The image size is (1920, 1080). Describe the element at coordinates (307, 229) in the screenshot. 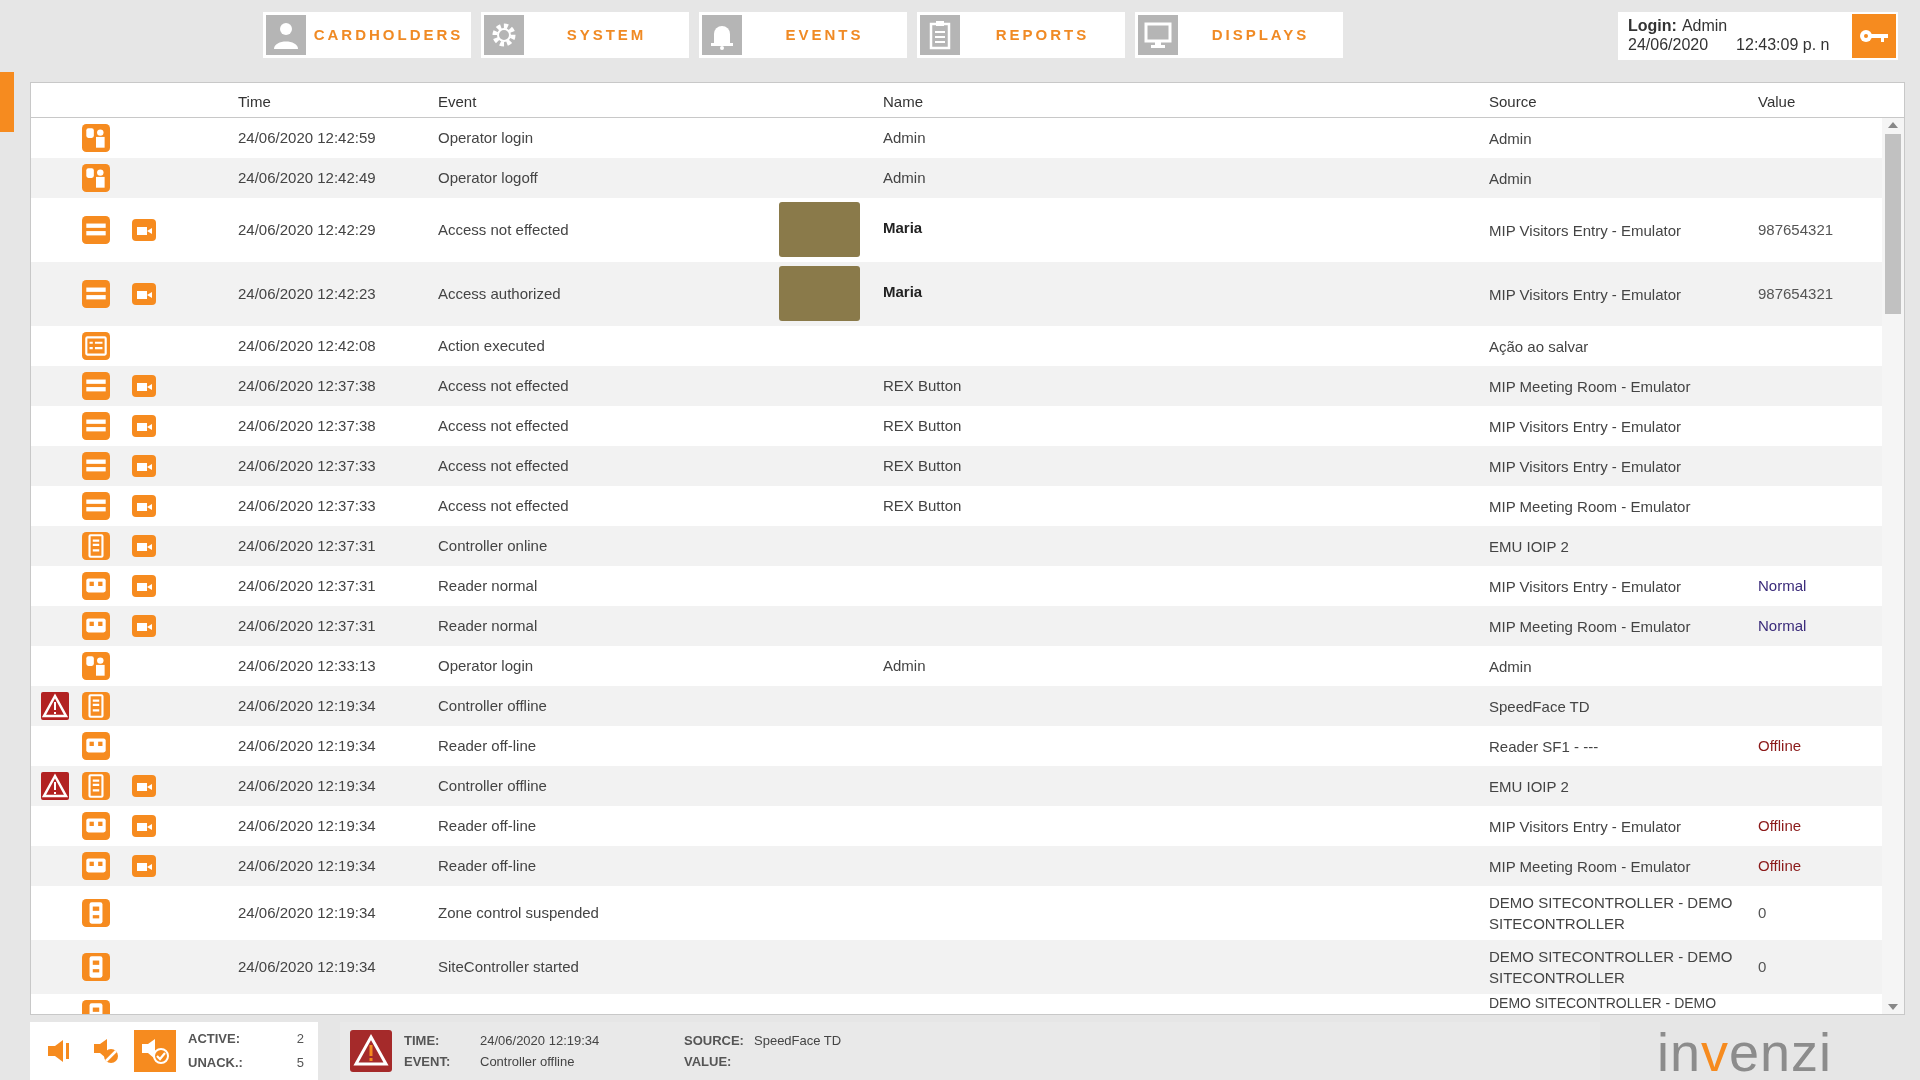

I see `time-cell-text: 24/06/2020 12:42:29` at that location.